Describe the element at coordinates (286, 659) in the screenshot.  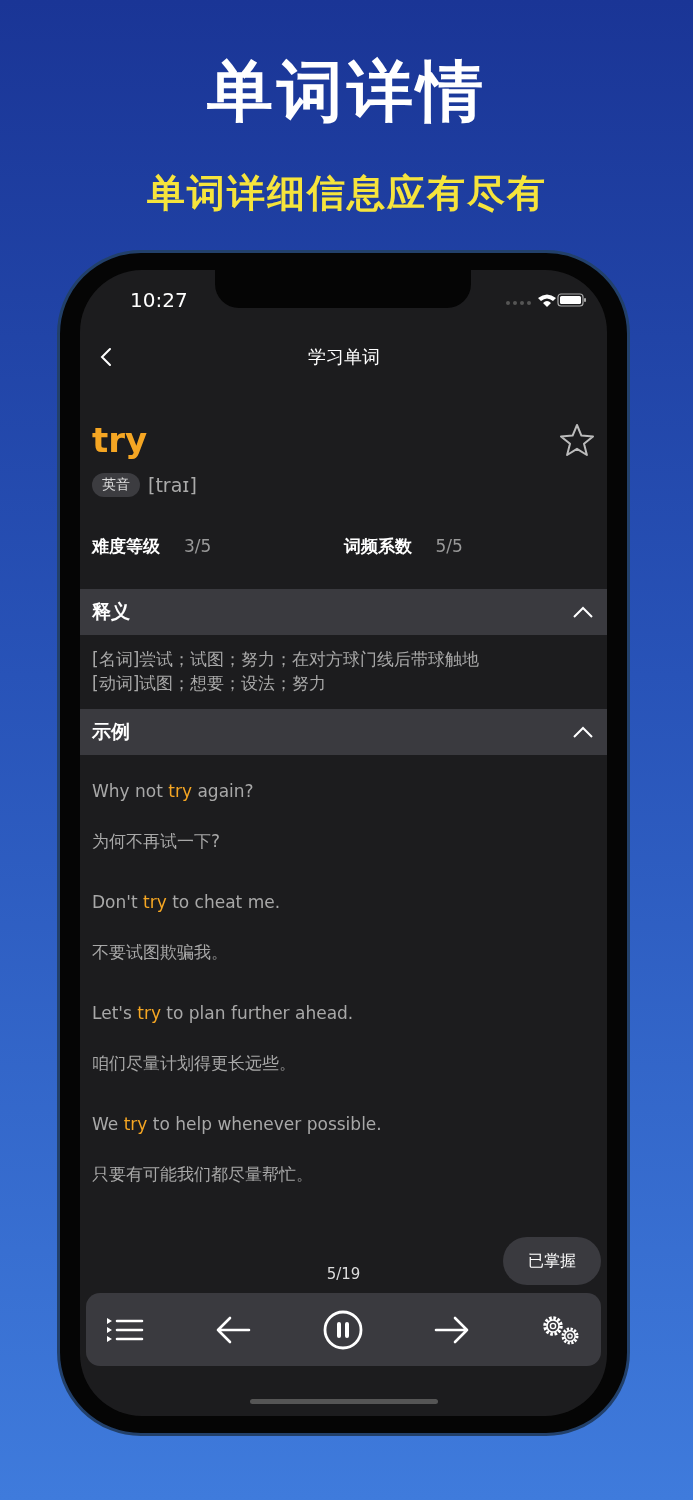
I see `definition-text: [名词]尝试；试图；努力；在对方球门线后带球触地` at that location.